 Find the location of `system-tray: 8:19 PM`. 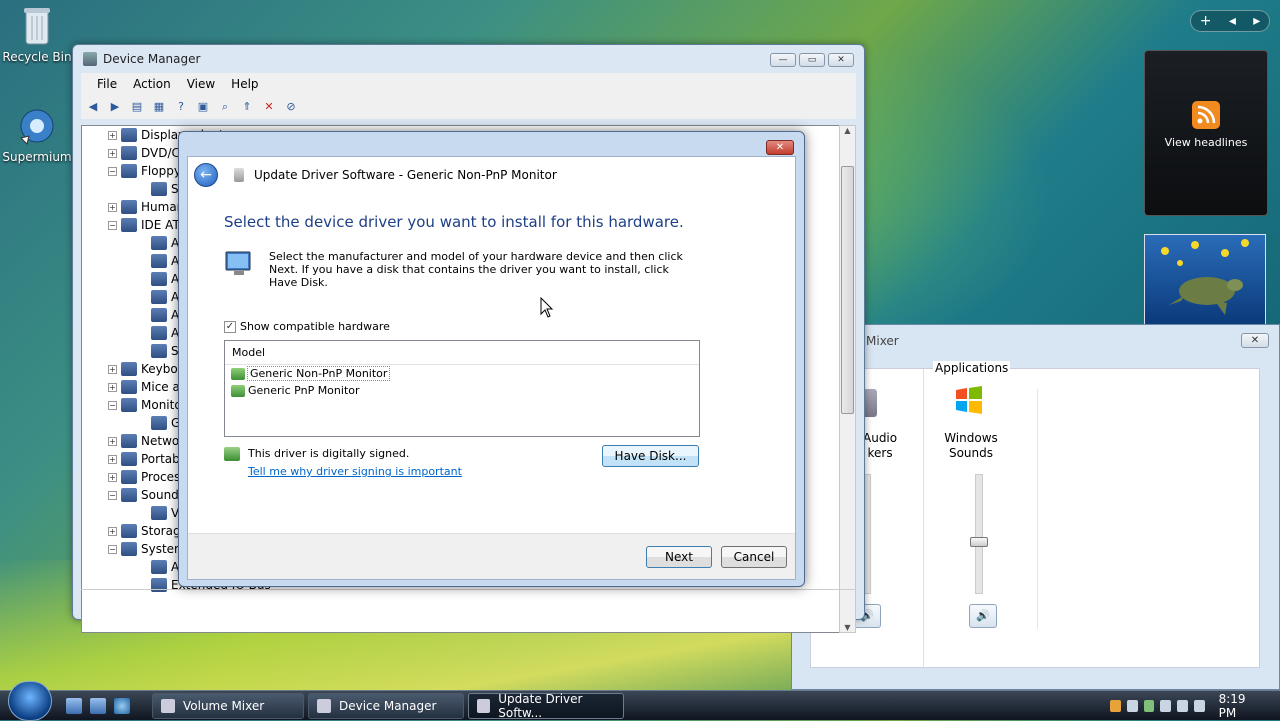

system-tray: 8:19 PM is located at coordinates (1195, 705).